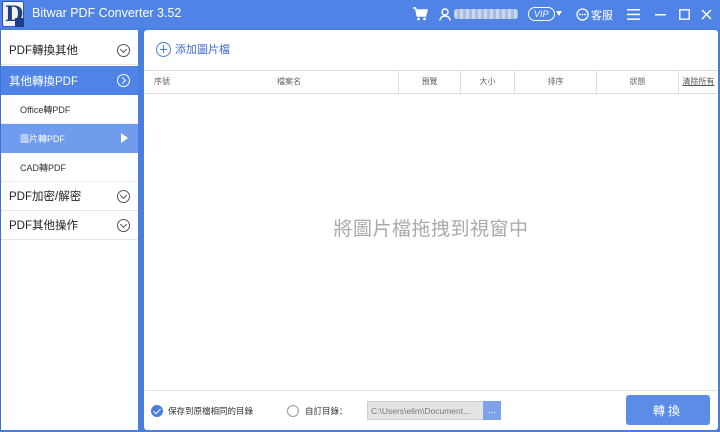  What do you see at coordinates (541, 14) in the screenshot?
I see `vip-badge: VIP` at bounding box center [541, 14].